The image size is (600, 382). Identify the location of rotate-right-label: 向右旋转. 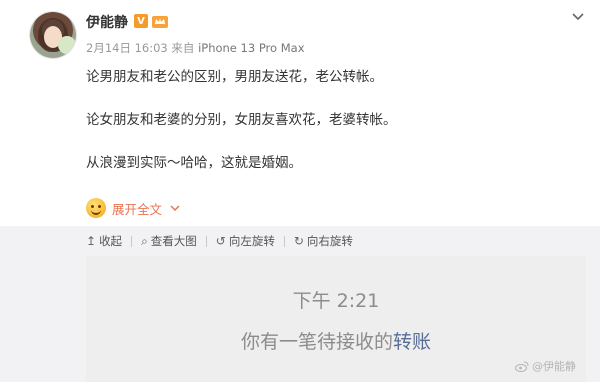
(329, 241).